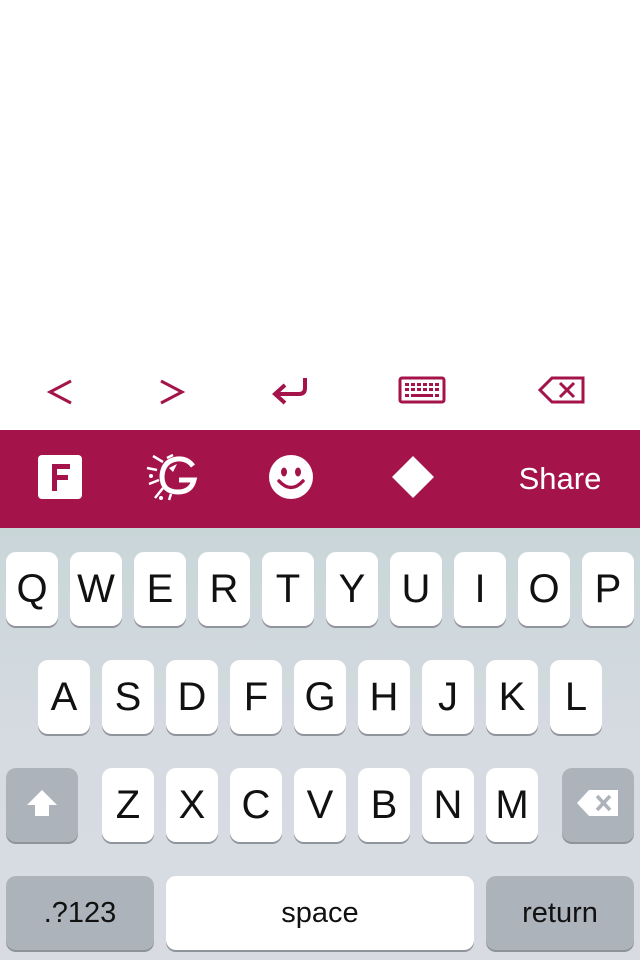  I want to click on key-d: D, so click(192, 697).